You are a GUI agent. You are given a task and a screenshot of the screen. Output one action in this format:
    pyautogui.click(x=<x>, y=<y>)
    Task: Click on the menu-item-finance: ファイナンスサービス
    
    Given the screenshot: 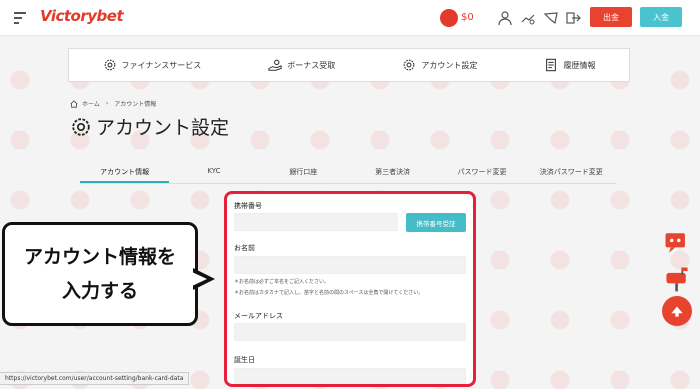 What is the action you would take?
    pyautogui.click(x=152, y=65)
    